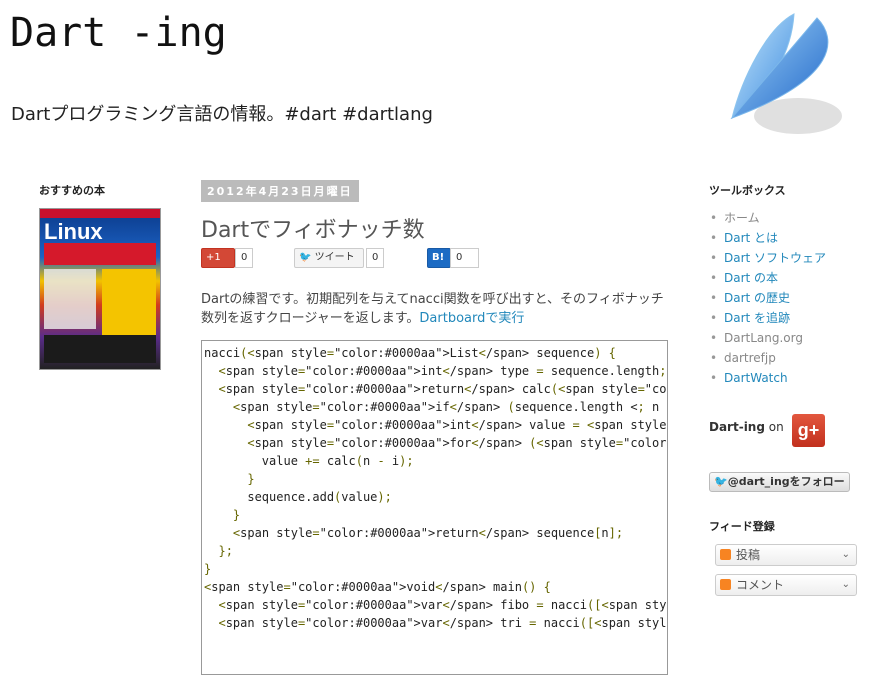  Describe the element at coordinates (100, 289) in the screenshot. I see `book-cover-image: Linux` at that location.